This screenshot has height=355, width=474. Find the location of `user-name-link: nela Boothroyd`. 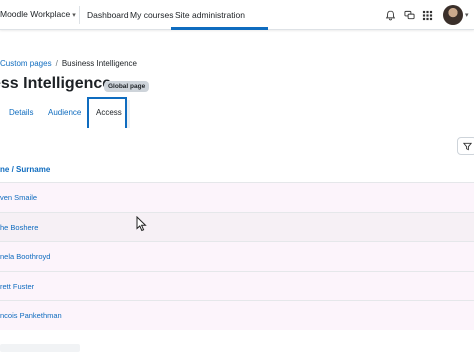

user-name-link: nela Boothroyd is located at coordinates (25, 256).